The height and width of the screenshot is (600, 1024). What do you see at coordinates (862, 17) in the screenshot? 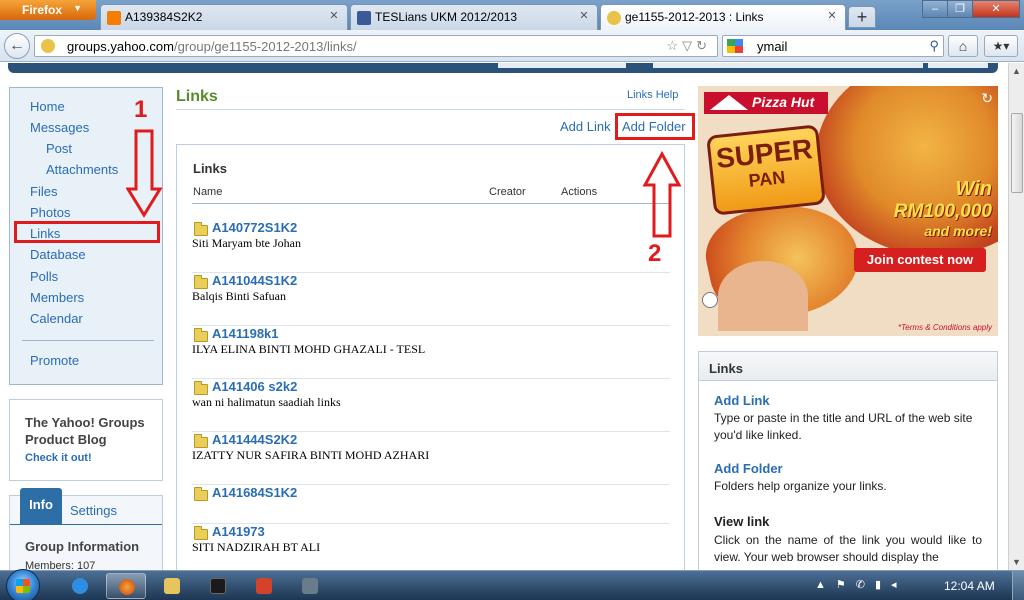
I see `new-tab-button: +` at bounding box center [862, 17].